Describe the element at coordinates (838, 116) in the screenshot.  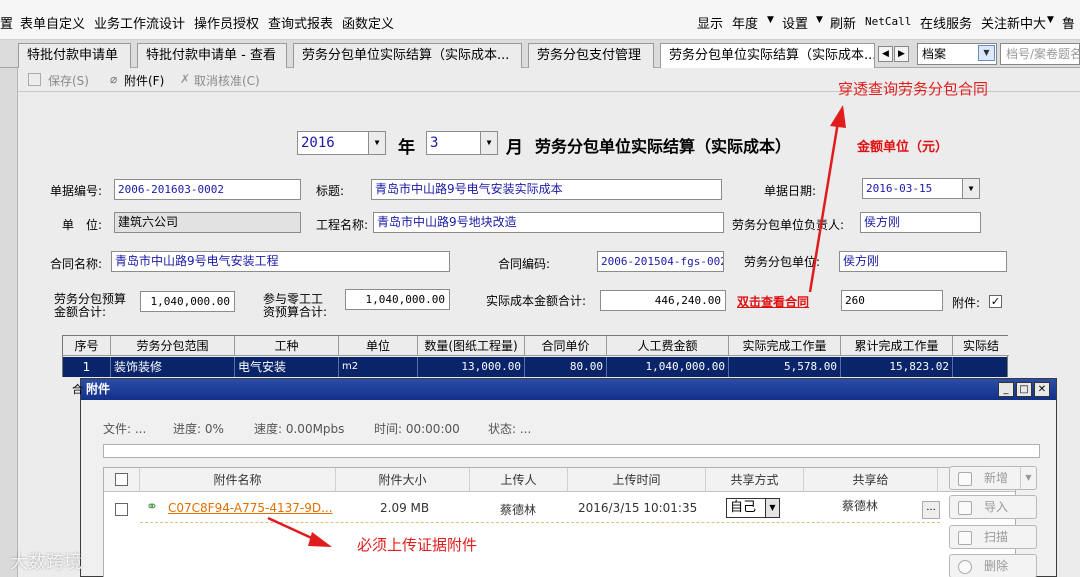
I see `arrow-top-head` at that location.